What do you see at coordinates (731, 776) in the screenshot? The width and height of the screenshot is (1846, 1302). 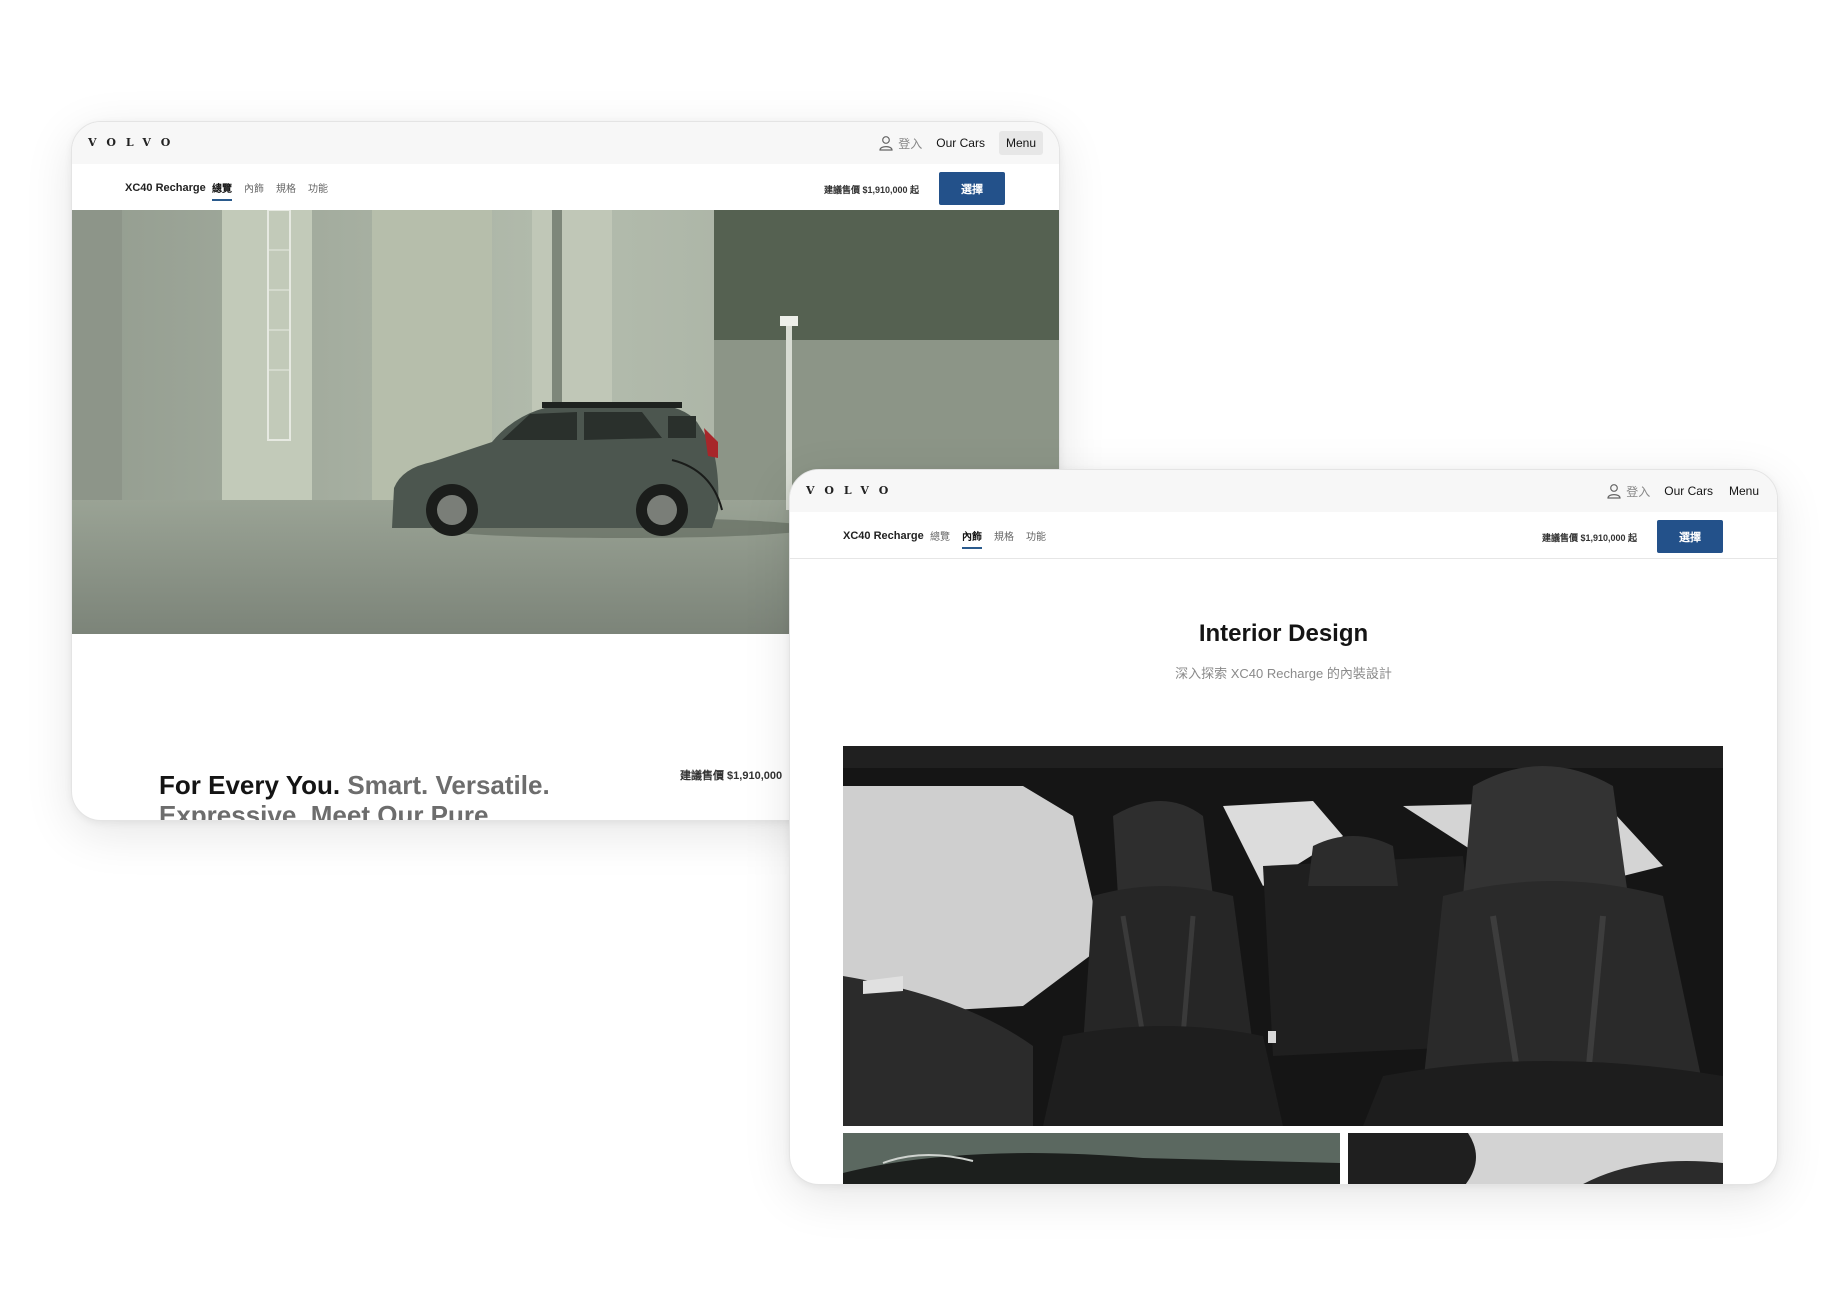 I see `hero-price-teaser: 建議售價 $1,910,000` at bounding box center [731, 776].